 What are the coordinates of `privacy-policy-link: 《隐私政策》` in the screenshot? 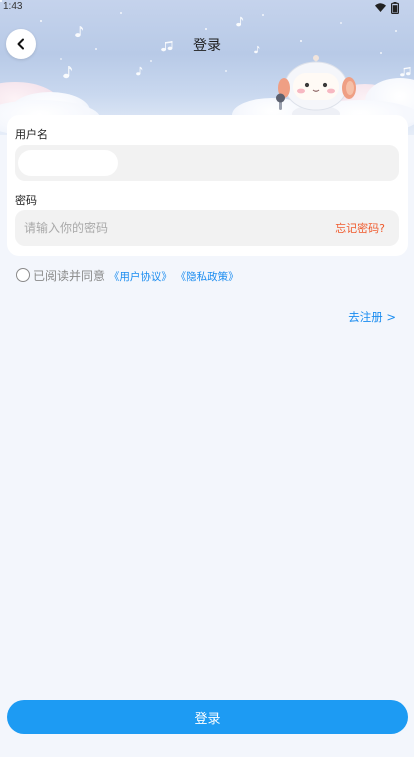 It's located at (207, 277).